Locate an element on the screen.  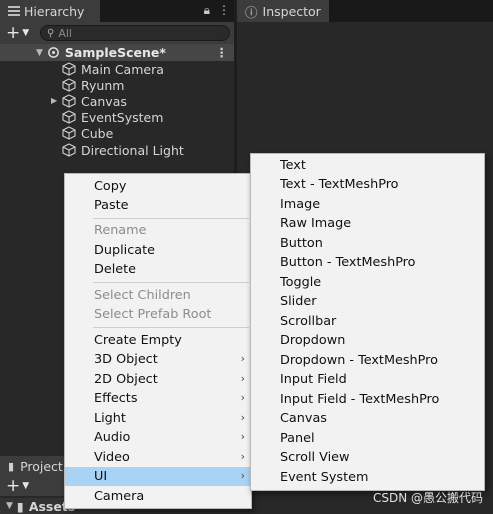
submenu-item-dropdown: Dropdown is located at coordinates (367, 340).